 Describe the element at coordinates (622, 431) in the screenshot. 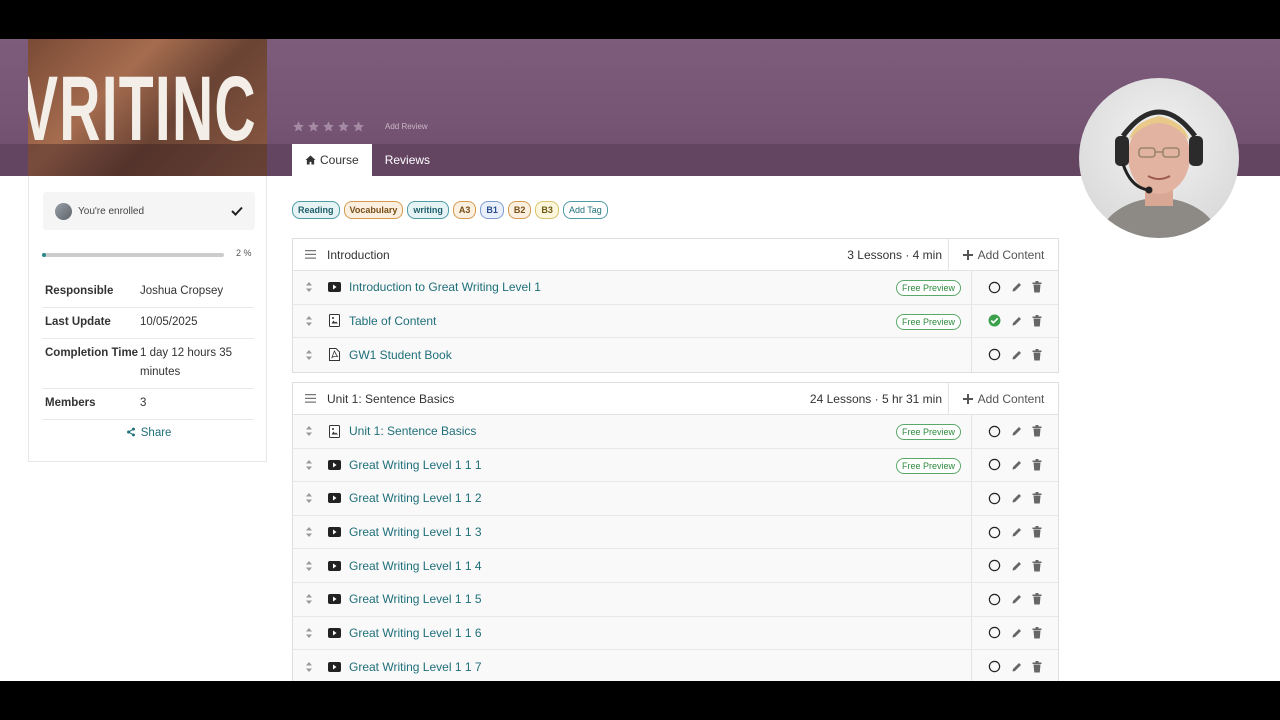

I see `lesson-title-link: Unit 1: Sentence Basics` at that location.